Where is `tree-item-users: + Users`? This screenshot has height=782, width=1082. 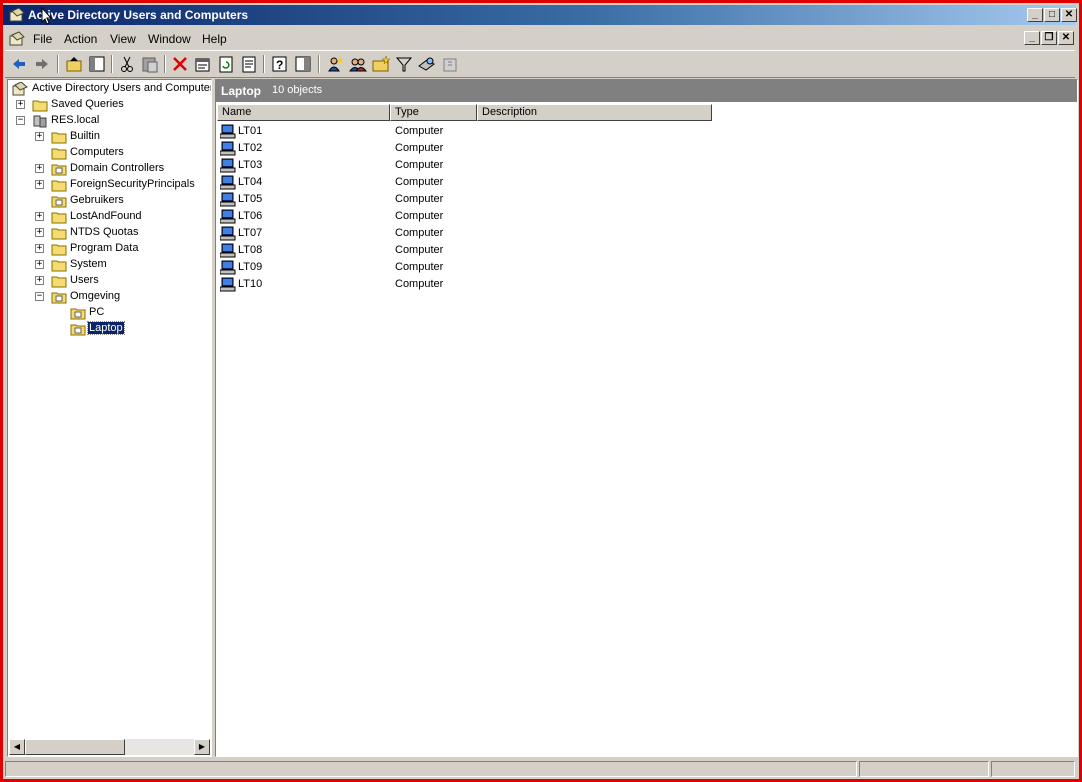
tree-item-users: + Users is located at coordinates (110, 281).